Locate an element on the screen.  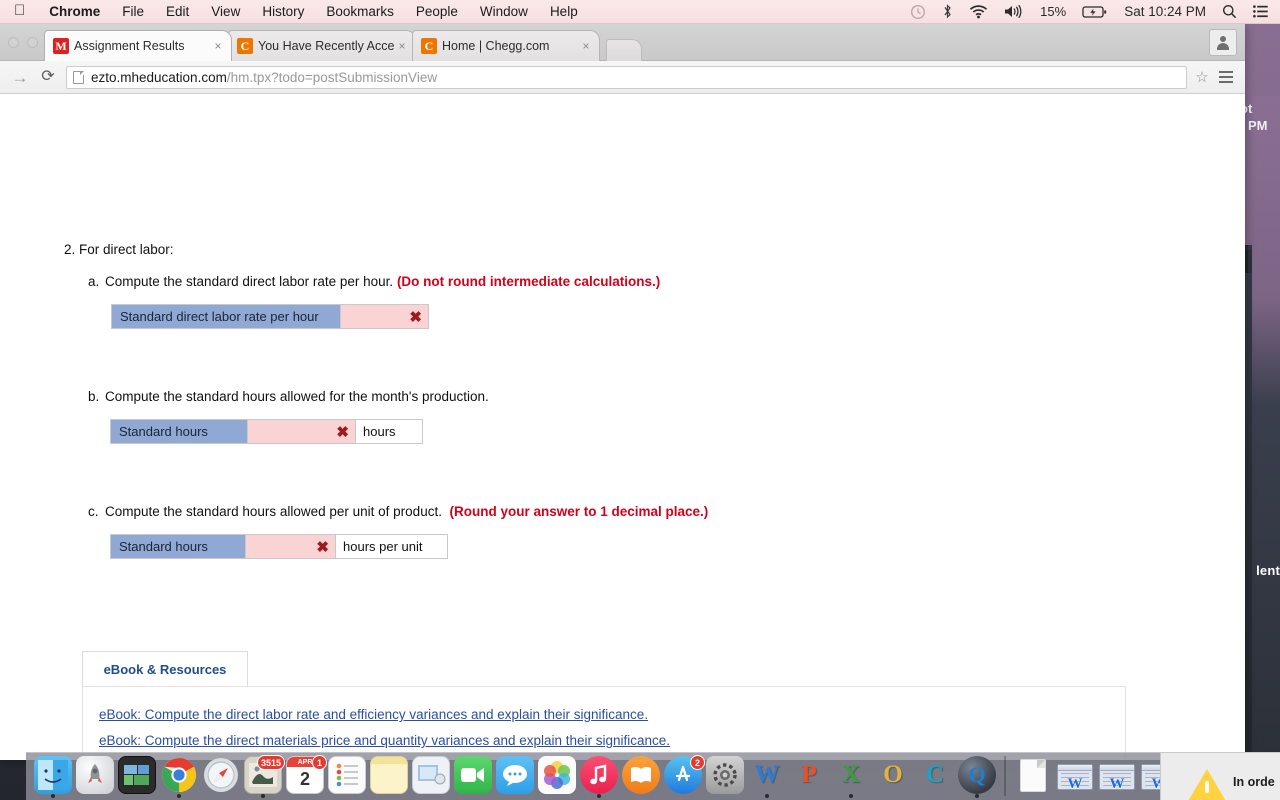
notification-text: In orde is located at coordinates (1254, 782).